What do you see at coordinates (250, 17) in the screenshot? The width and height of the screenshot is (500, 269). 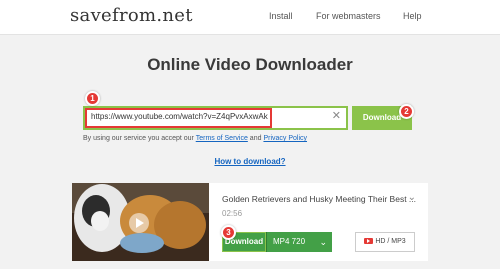 I see `header: savefrom.net Install For webmasters Help` at bounding box center [250, 17].